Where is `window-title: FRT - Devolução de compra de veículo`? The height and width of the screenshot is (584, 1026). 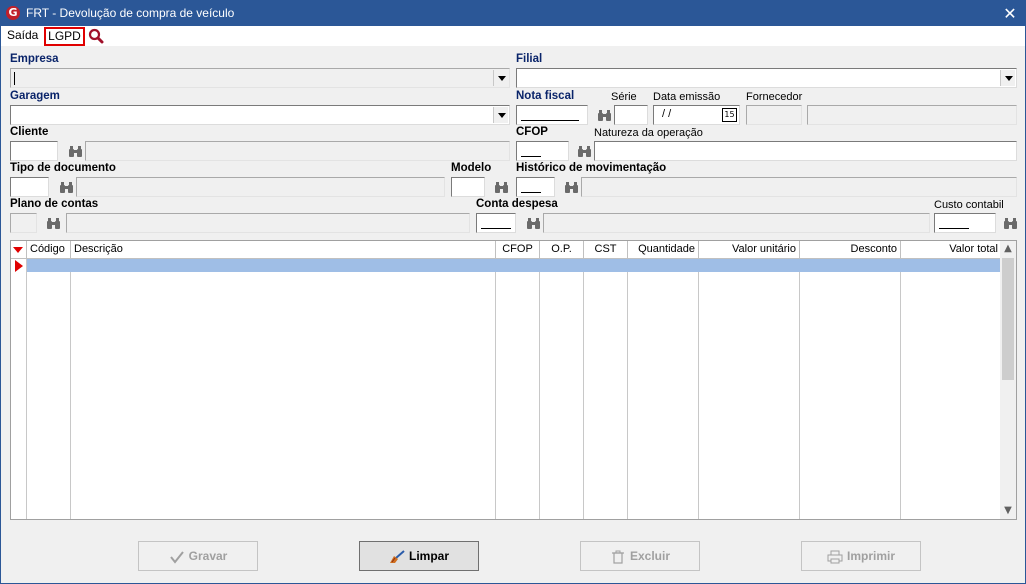 window-title: FRT - Devolução de compra de veículo is located at coordinates (130, 13).